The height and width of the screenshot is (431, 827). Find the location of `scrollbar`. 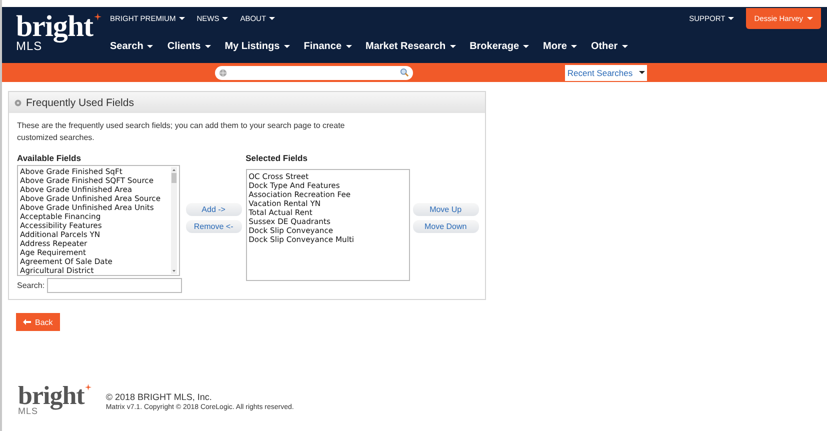

scrollbar is located at coordinates (174, 220).